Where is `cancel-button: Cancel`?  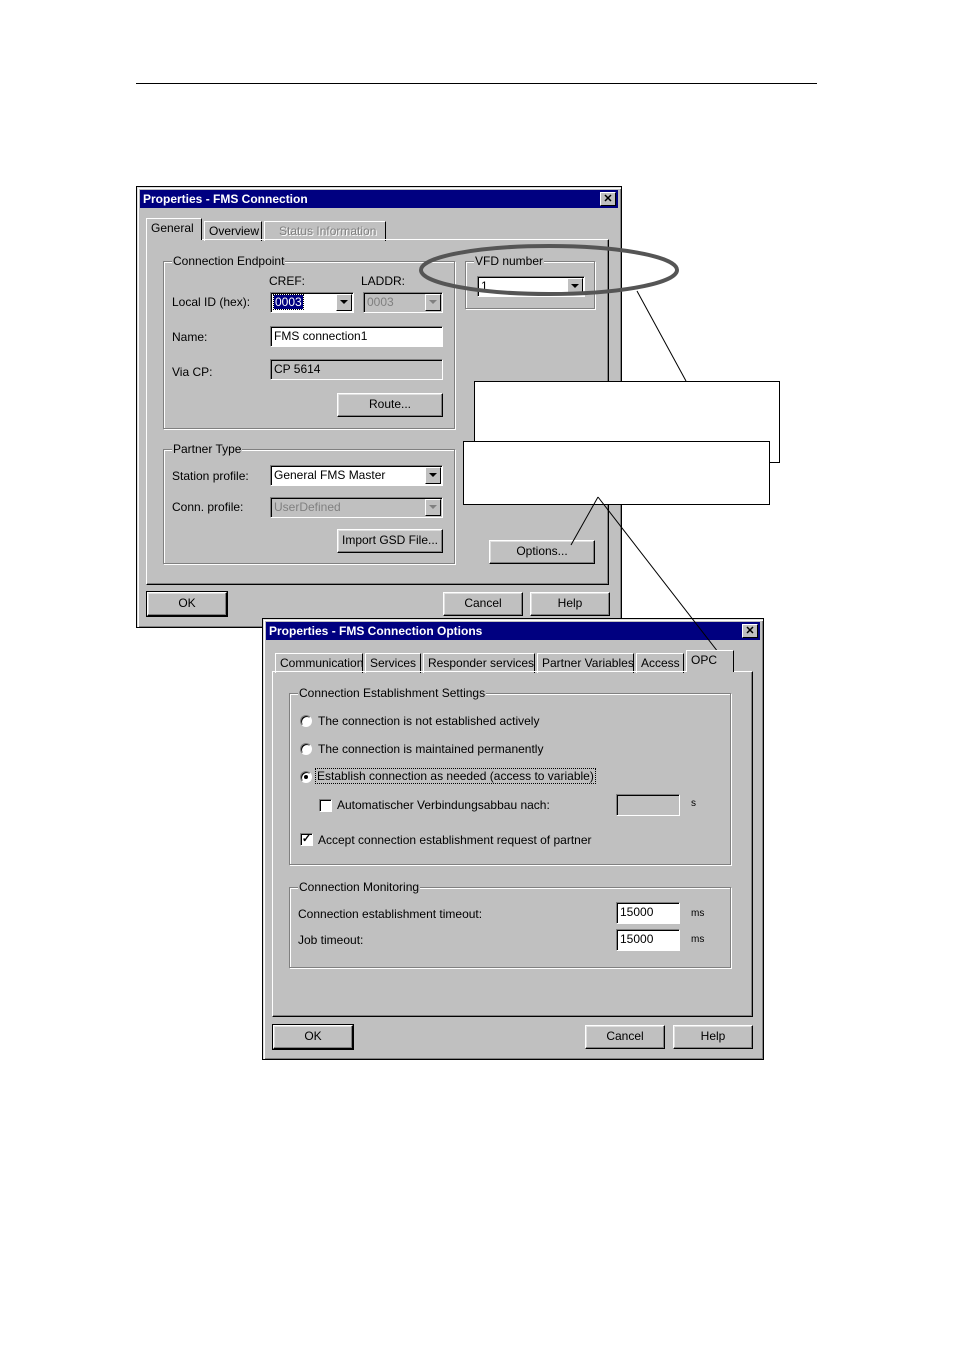
cancel-button: Cancel is located at coordinates (483, 604).